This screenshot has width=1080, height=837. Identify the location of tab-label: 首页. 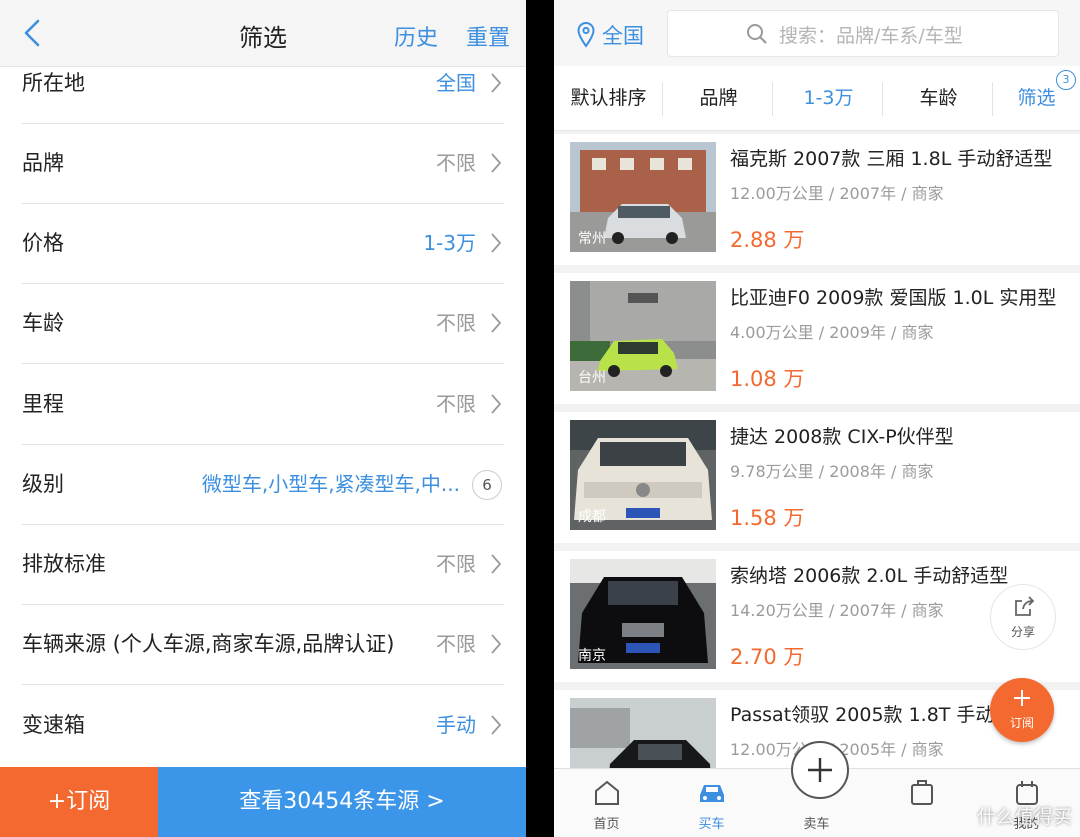
(606, 824).